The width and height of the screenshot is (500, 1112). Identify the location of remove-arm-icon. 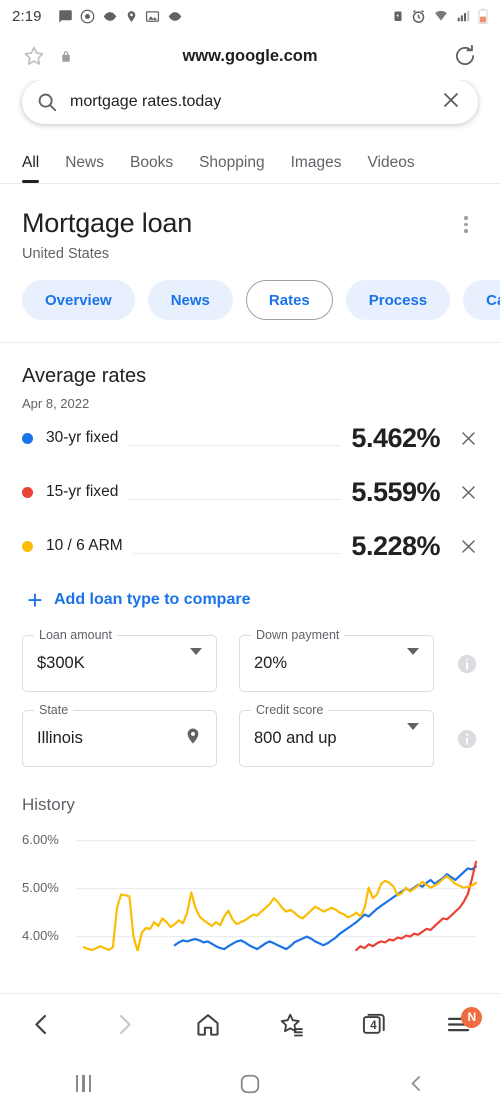
(468, 546).